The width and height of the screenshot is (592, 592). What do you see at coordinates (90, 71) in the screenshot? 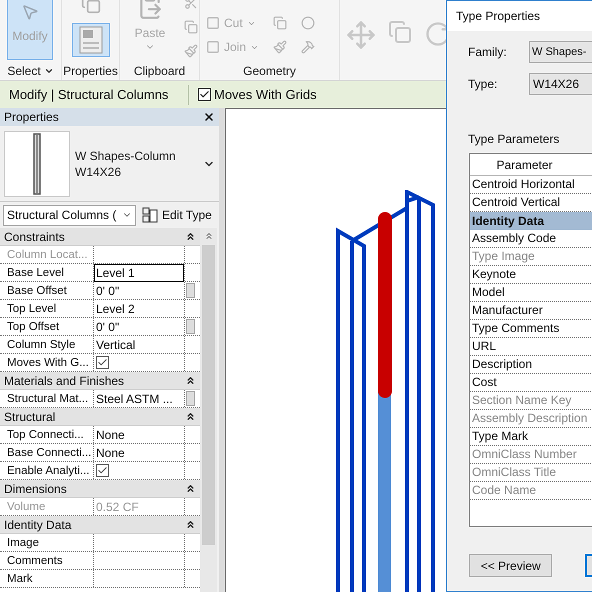
I see `panel-label: Properties` at bounding box center [90, 71].